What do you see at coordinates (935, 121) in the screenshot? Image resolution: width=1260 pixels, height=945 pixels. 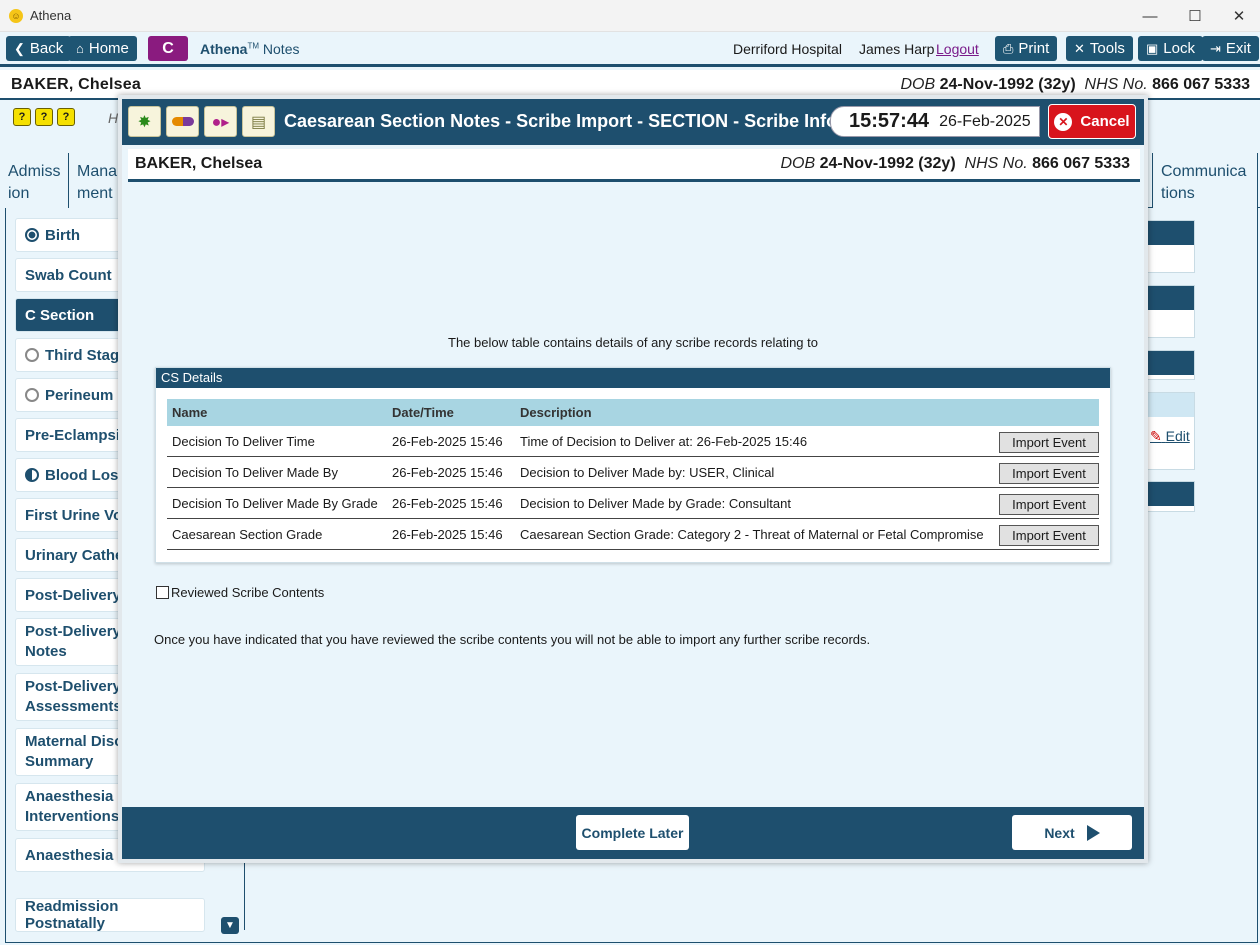 I see `clock-display: 15:57:44 26-Feb-2025` at bounding box center [935, 121].